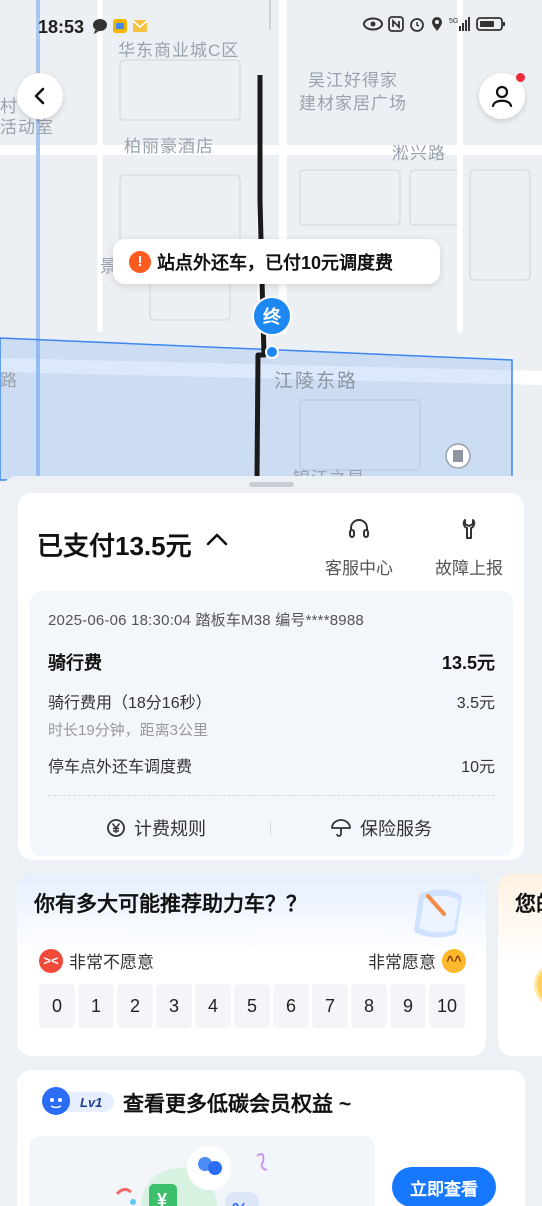  I want to click on location-icon, so click(437, 24).